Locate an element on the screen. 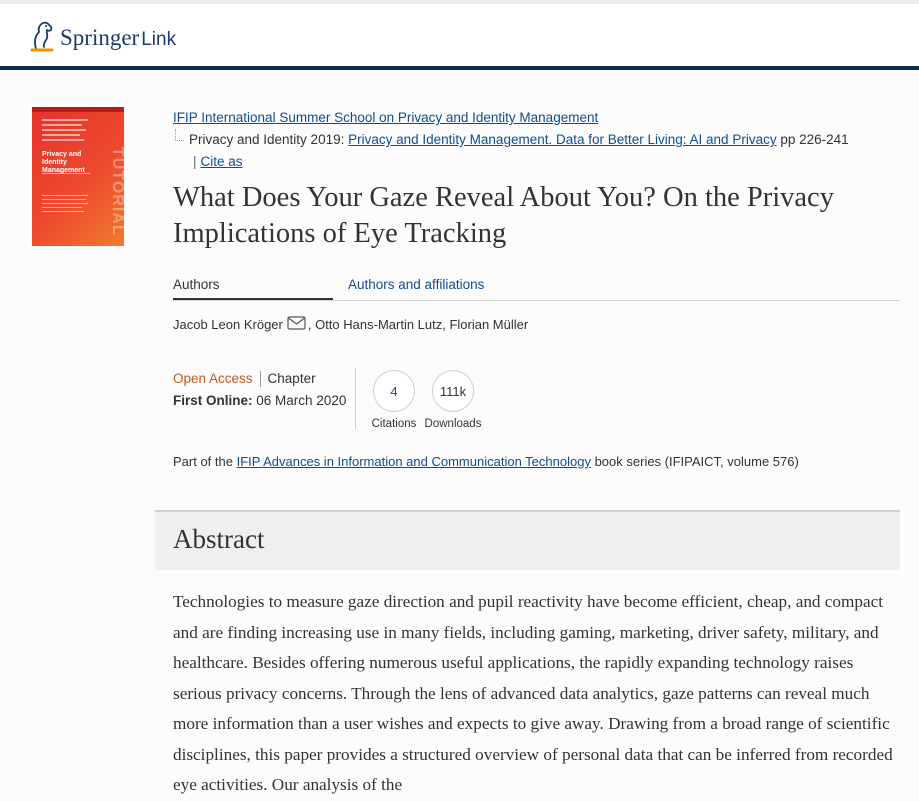 This screenshot has height=801, width=919. abstract-heading: Abstract is located at coordinates (219, 539).